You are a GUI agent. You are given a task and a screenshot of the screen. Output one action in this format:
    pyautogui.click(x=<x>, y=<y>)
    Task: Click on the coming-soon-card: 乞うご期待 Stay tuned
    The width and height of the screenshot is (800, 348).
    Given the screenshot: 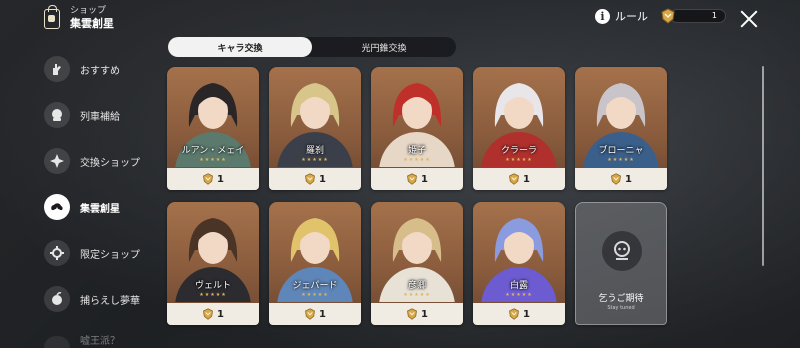 What is the action you would take?
    pyautogui.click(x=621, y=263)
    